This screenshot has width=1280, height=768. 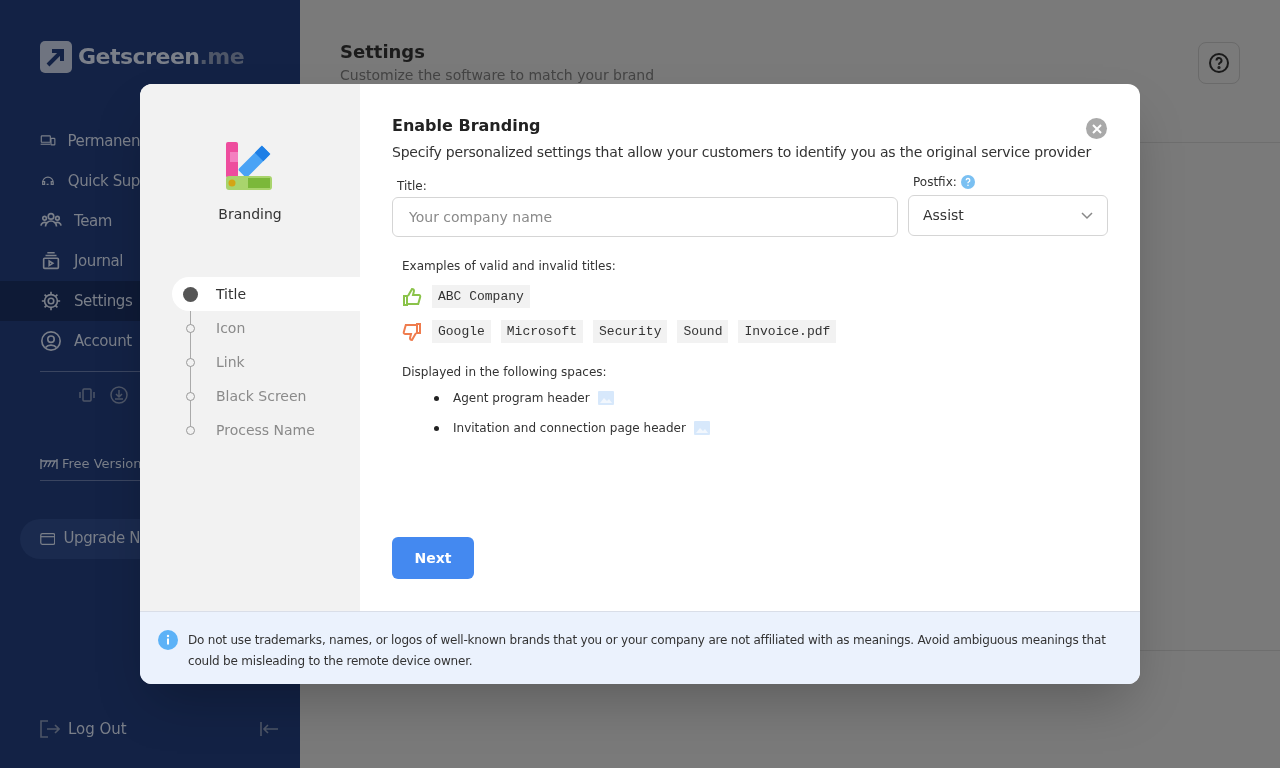 I want to click on close-button, so click(x=1096, y=128).